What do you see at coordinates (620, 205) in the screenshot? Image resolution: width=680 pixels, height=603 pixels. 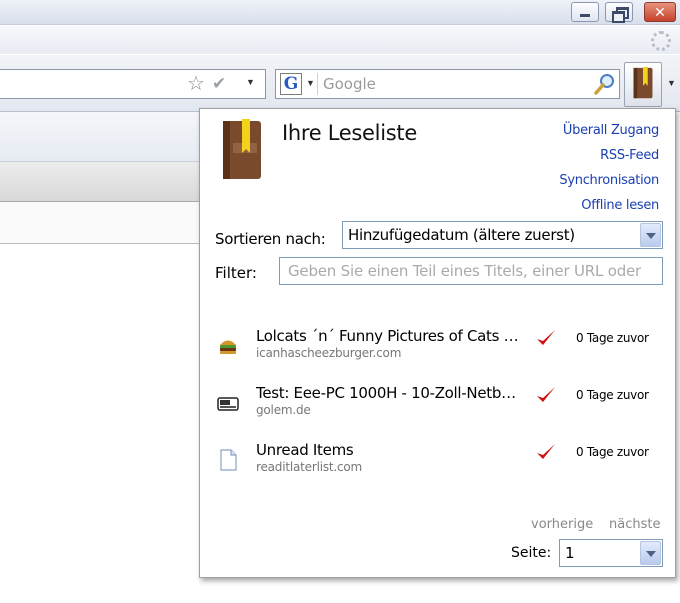 I see `offline-read-link: Offline lesen` at bounding box center [620, 205].